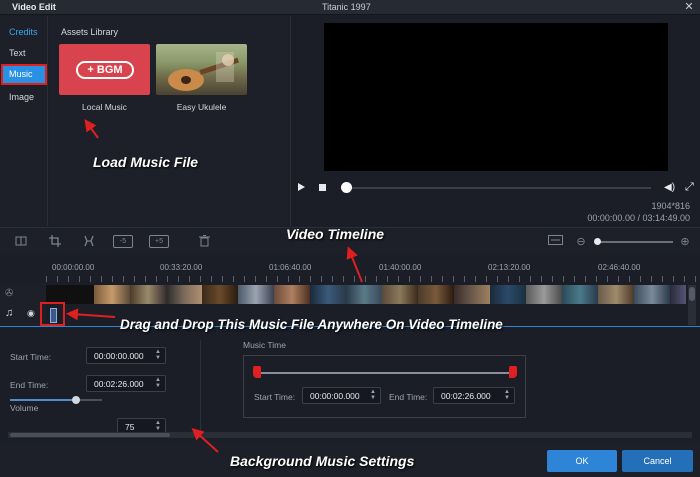  I want to click on tick-label: 02:46:40.00, so click(619, 267).